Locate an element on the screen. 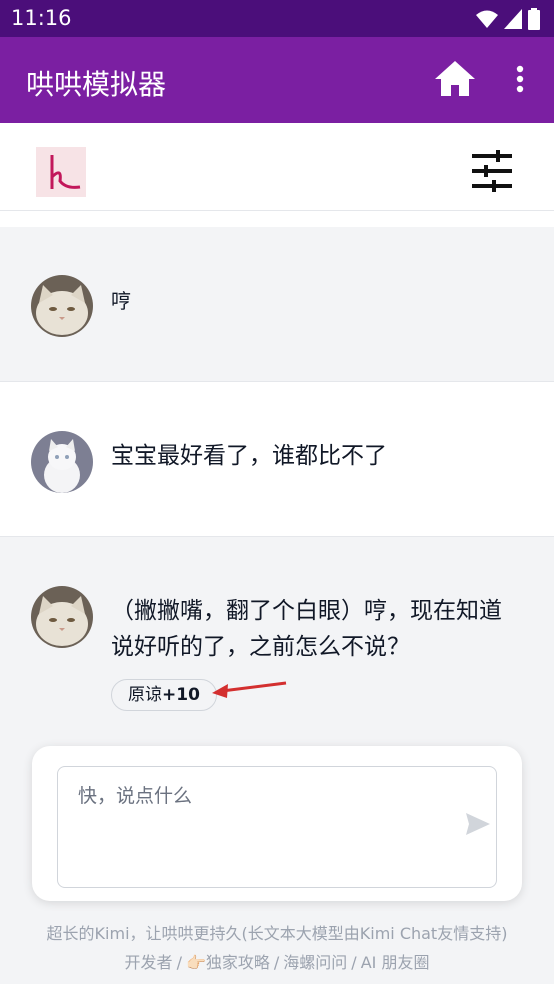  forgiveness-score-badge: 原谅+10 is located at coordinates (164, 695).